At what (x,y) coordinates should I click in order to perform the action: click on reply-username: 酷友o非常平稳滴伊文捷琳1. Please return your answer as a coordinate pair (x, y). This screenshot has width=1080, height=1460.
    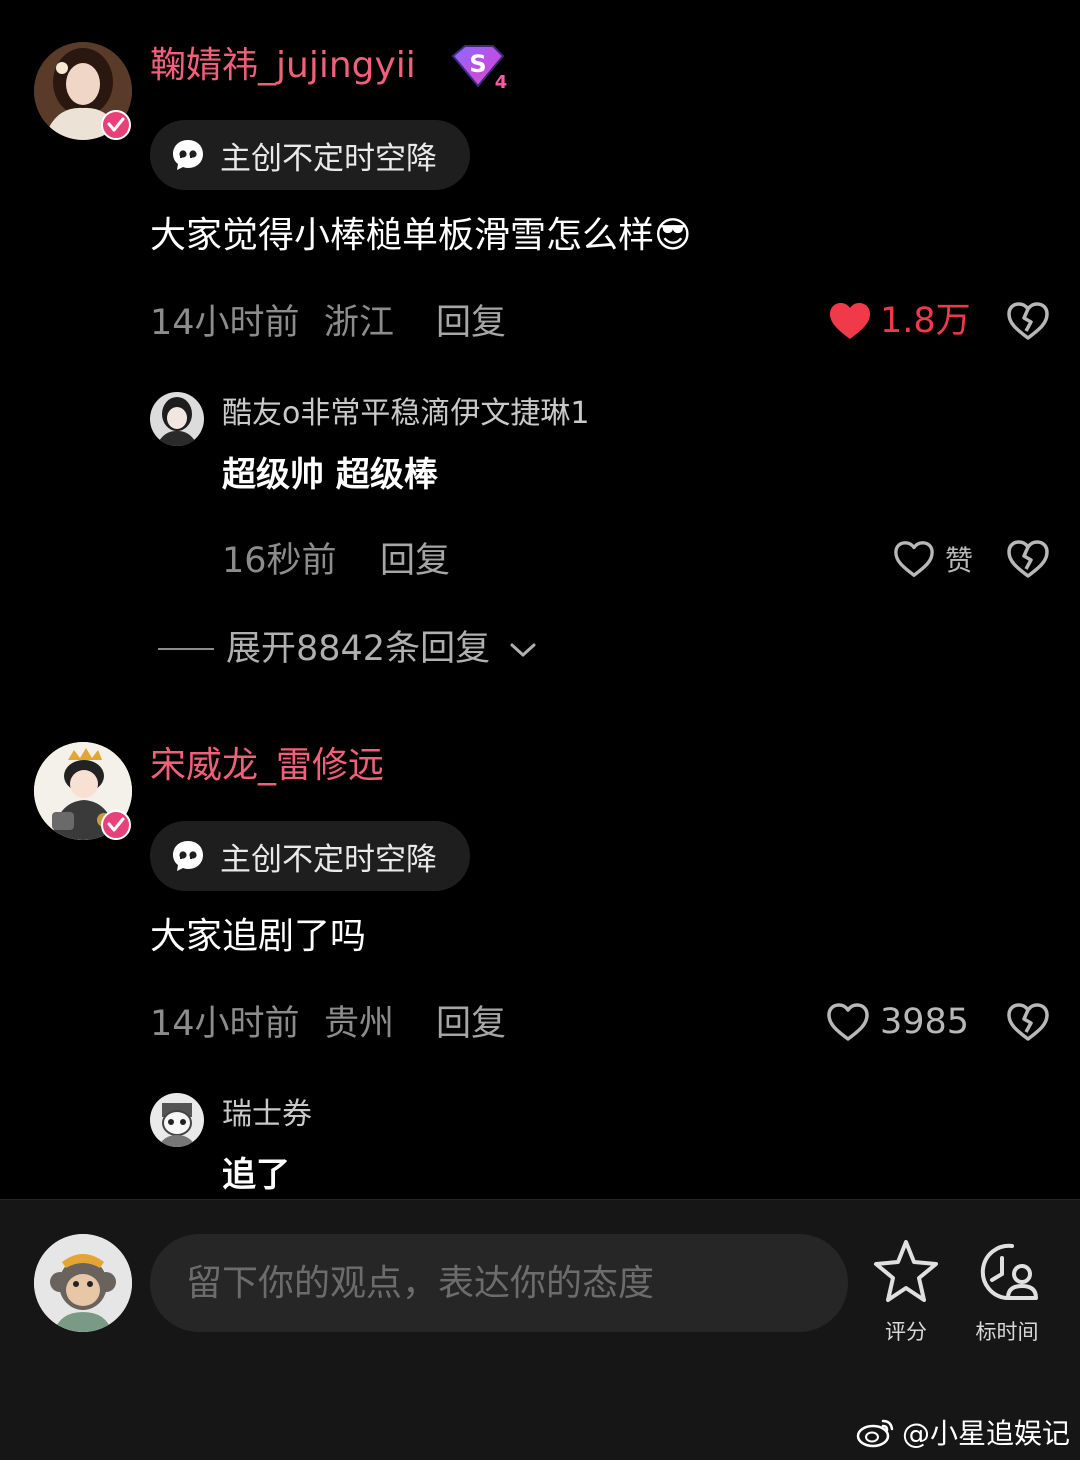
    Looking at the image, I should click on (405, 414).